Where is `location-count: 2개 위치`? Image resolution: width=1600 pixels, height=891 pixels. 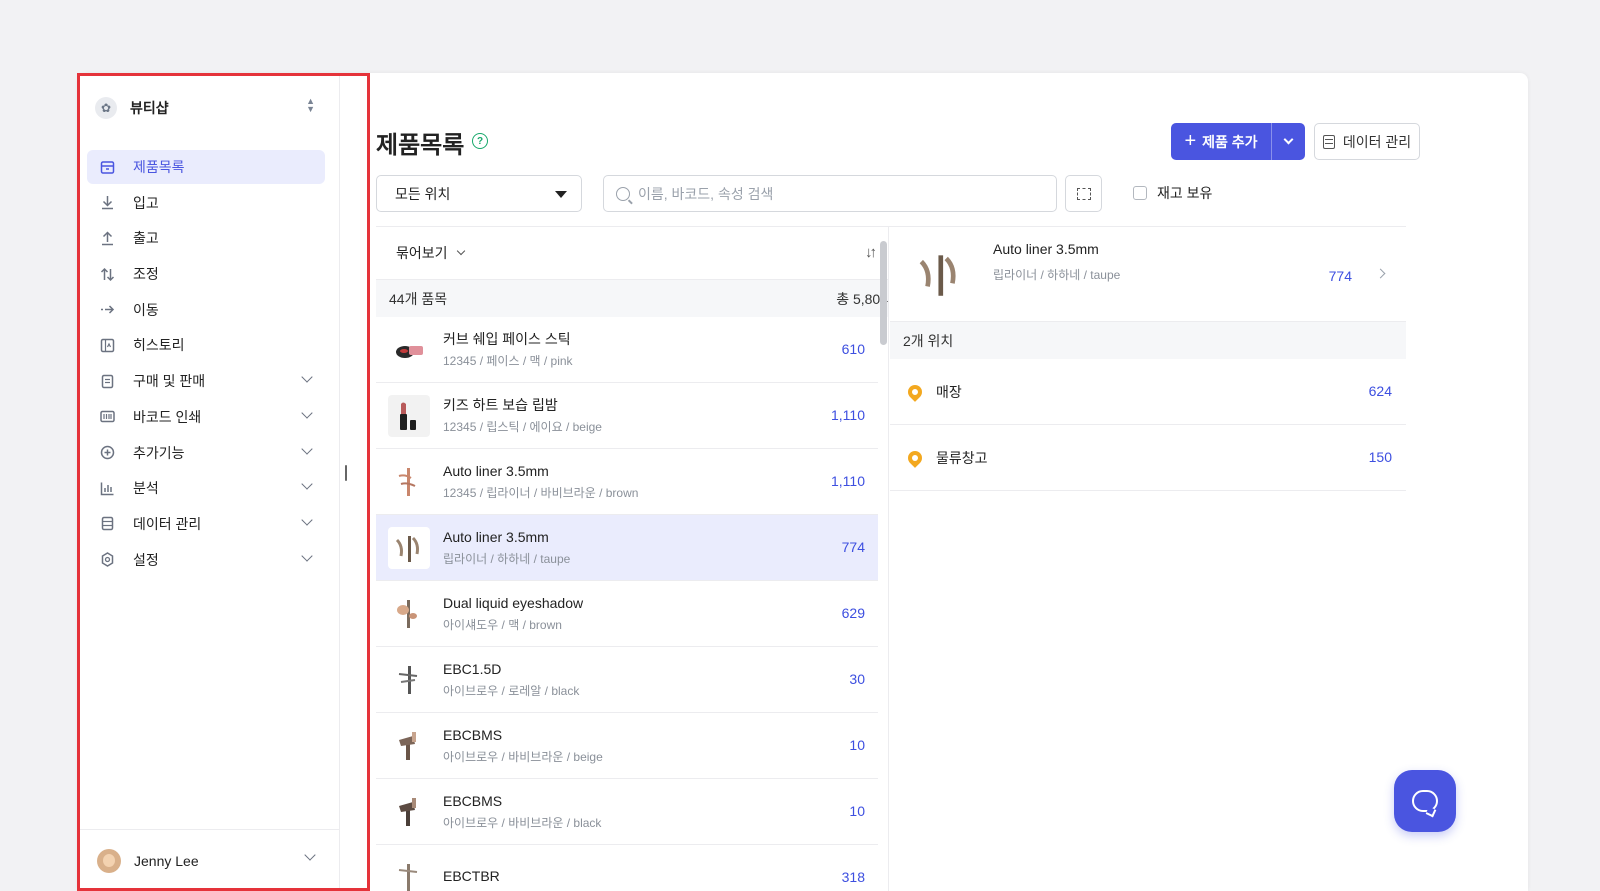 location-count: 2개 위치 is located at coordinates (1148, 340).